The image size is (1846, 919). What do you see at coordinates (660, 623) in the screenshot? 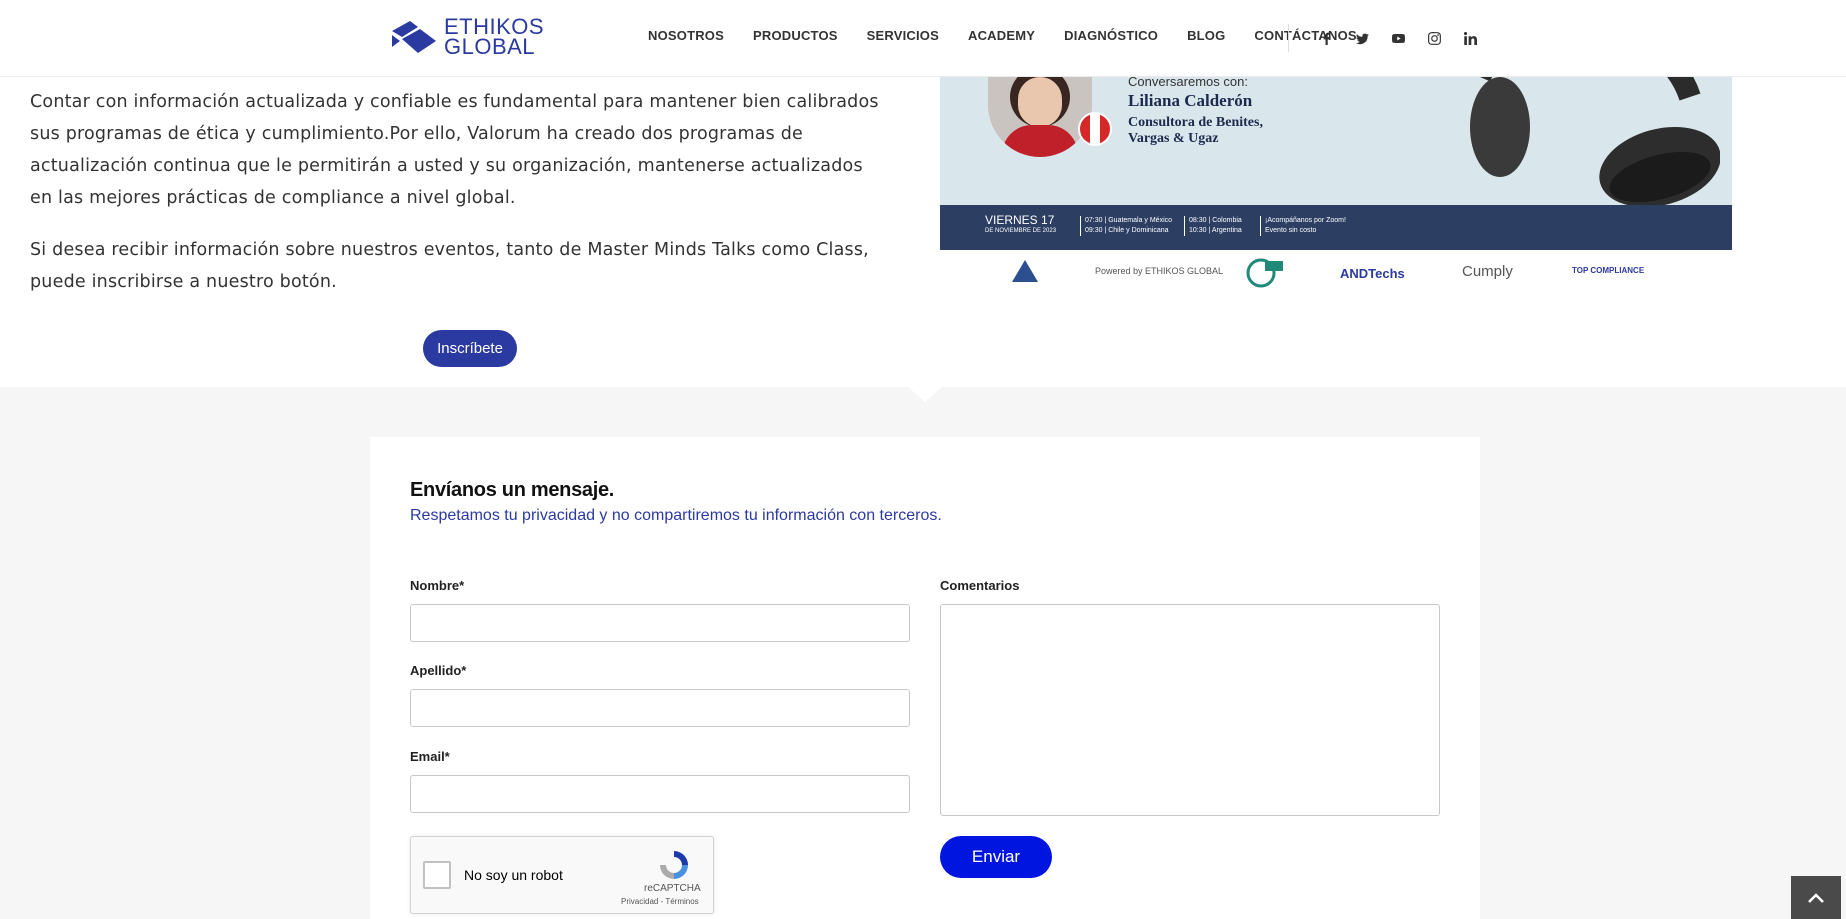
I see `nombre-input` at bounding box center [660, 623].